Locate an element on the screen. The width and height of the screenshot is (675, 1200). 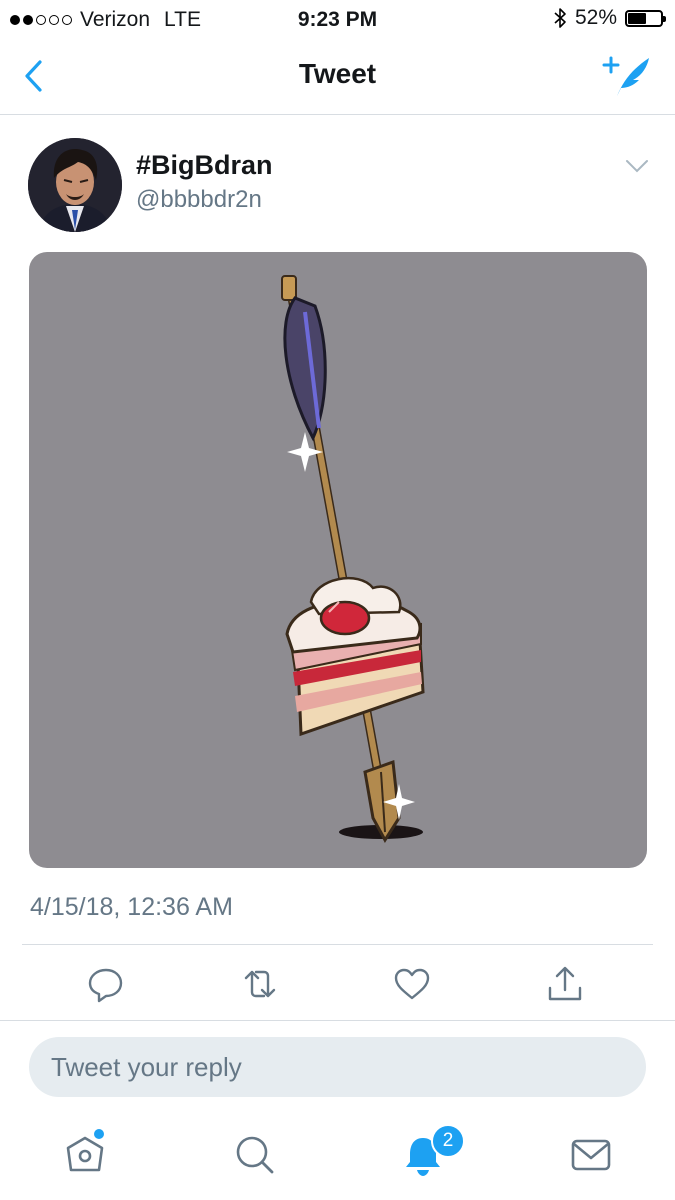
compose-tweet-icon is located at coordinates (627, 76).